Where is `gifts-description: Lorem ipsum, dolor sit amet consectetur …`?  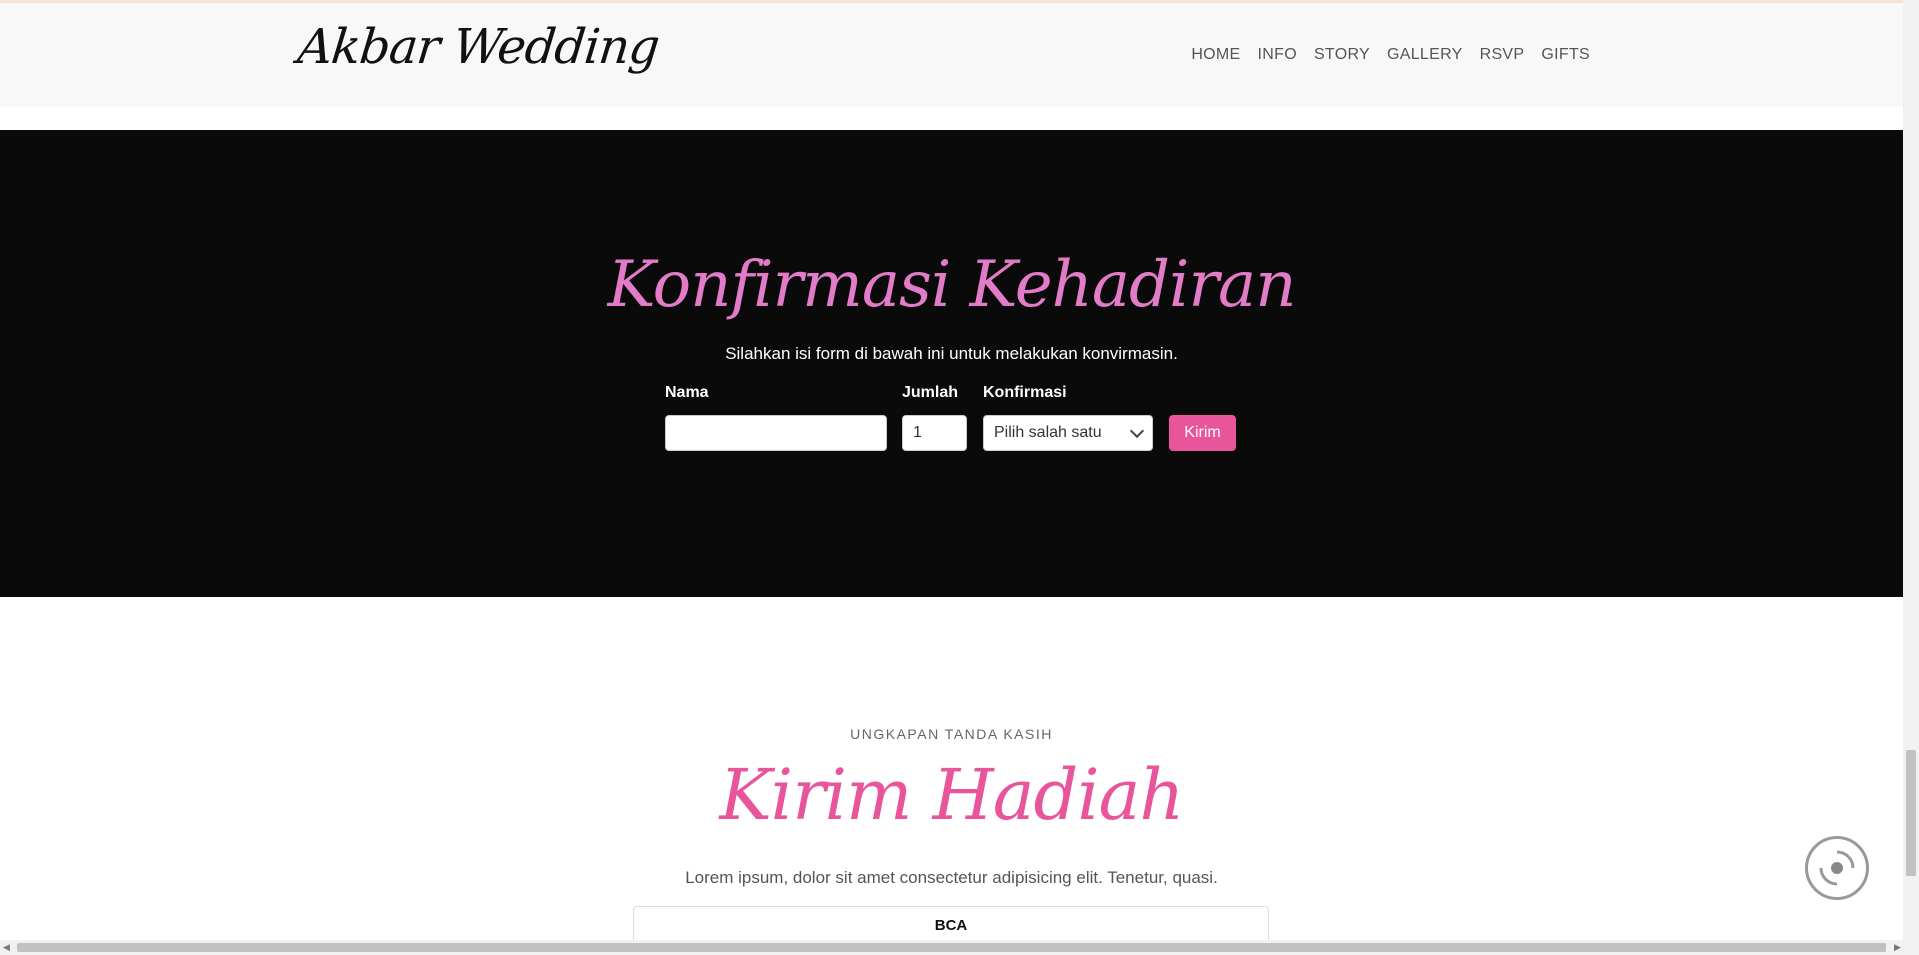
gifts-description: Lorem ipsum, dolor sit amet consectetur … is located at coordinates (951, 877).